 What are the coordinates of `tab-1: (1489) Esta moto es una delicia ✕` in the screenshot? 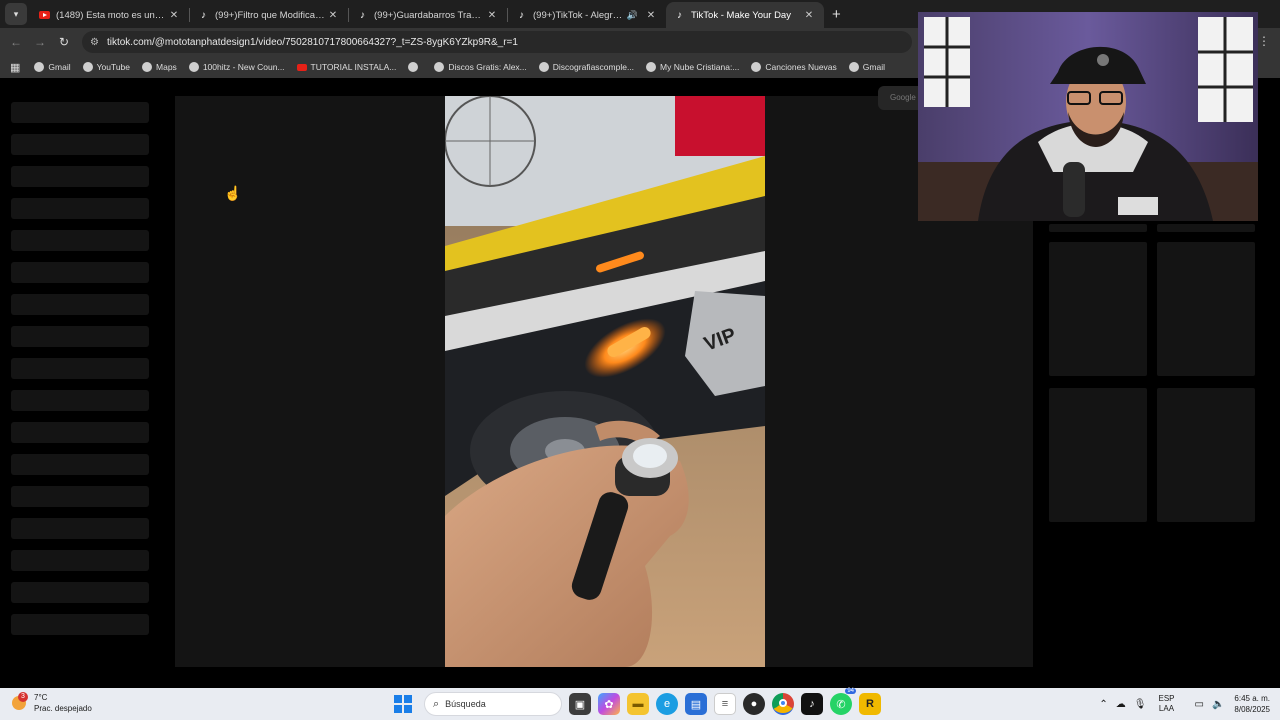 It's located at (110, 15).